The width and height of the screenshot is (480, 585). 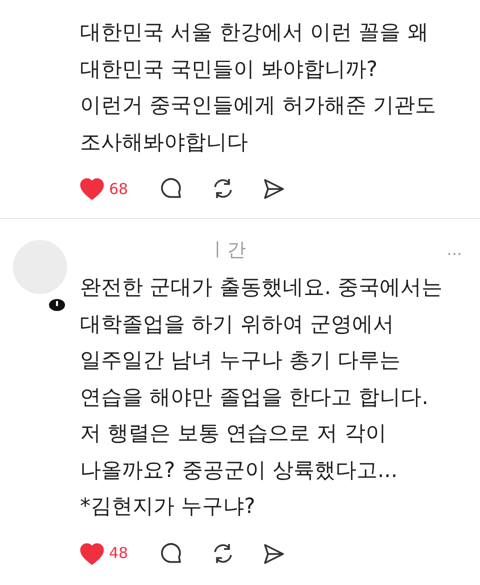 I want to click on badge-icon, so click(x=57, y=305).